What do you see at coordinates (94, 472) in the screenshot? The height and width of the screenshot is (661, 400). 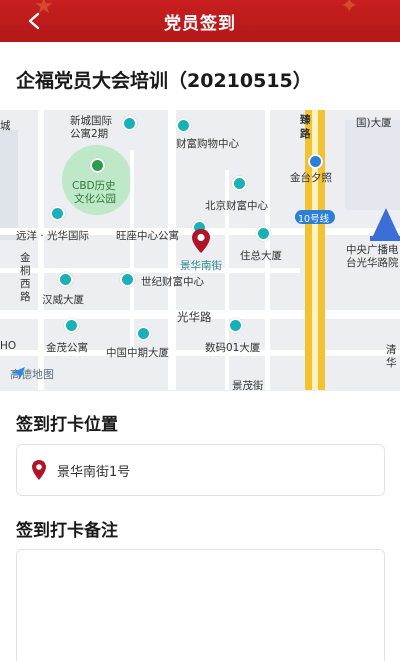 I see `checkin-location-value: 景华南街1号` at bounding box center [94, 472].